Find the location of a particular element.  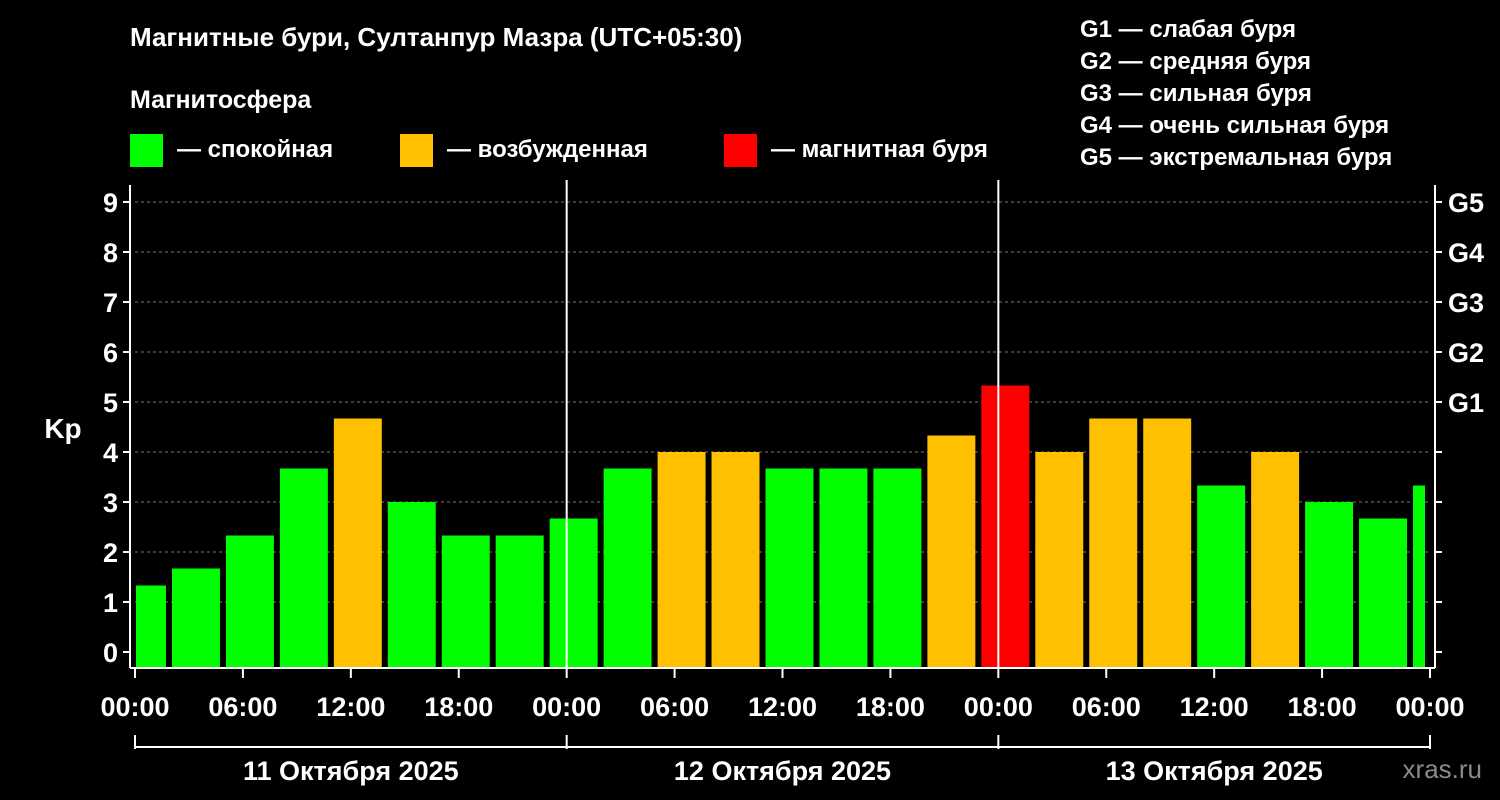

day-label: 11 Октября 2025 is located at coordinates (351, 771).